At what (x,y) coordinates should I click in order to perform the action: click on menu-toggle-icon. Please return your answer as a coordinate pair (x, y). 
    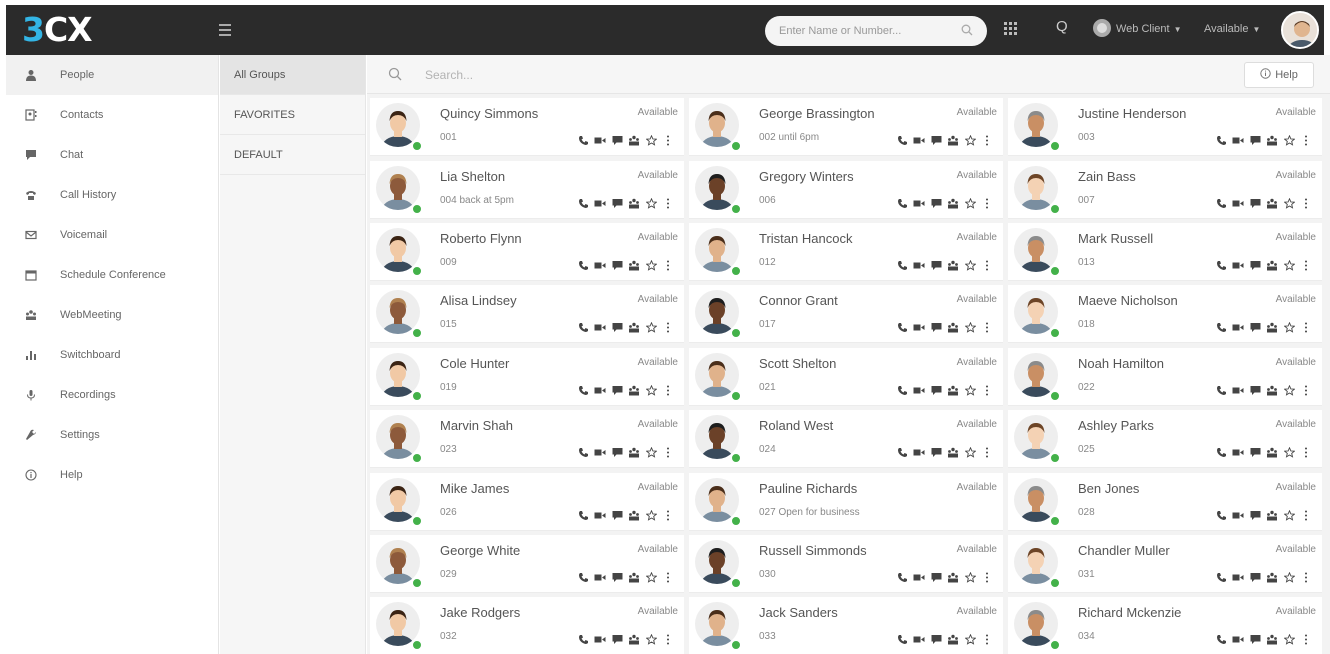
    Looking at the image, I should click on (229, 30).